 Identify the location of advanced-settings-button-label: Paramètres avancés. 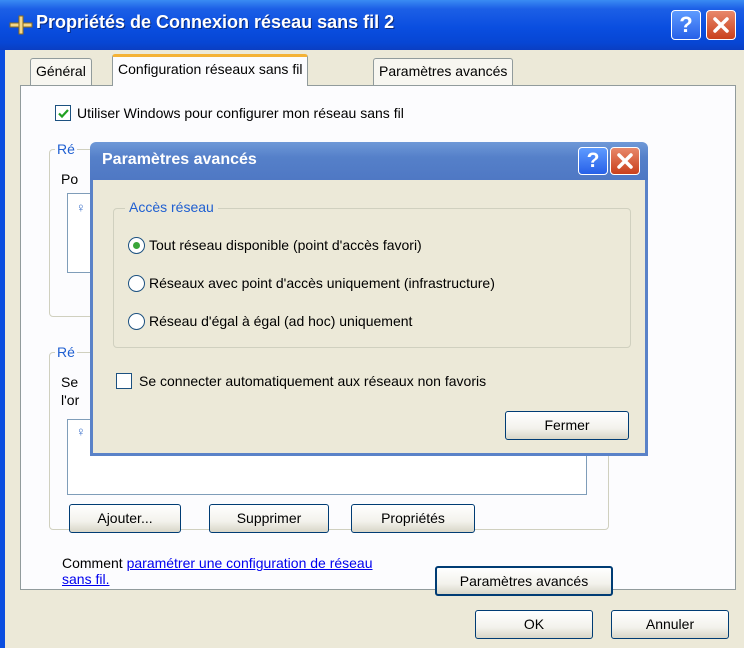
(524, 581).